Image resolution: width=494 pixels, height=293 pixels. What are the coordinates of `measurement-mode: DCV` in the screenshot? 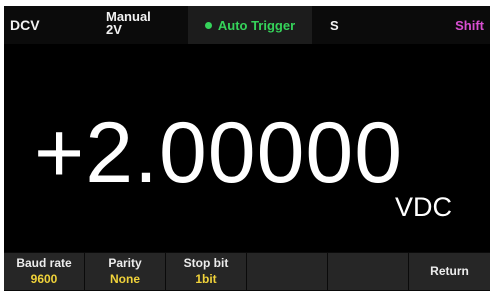 It's located at (45, 25).